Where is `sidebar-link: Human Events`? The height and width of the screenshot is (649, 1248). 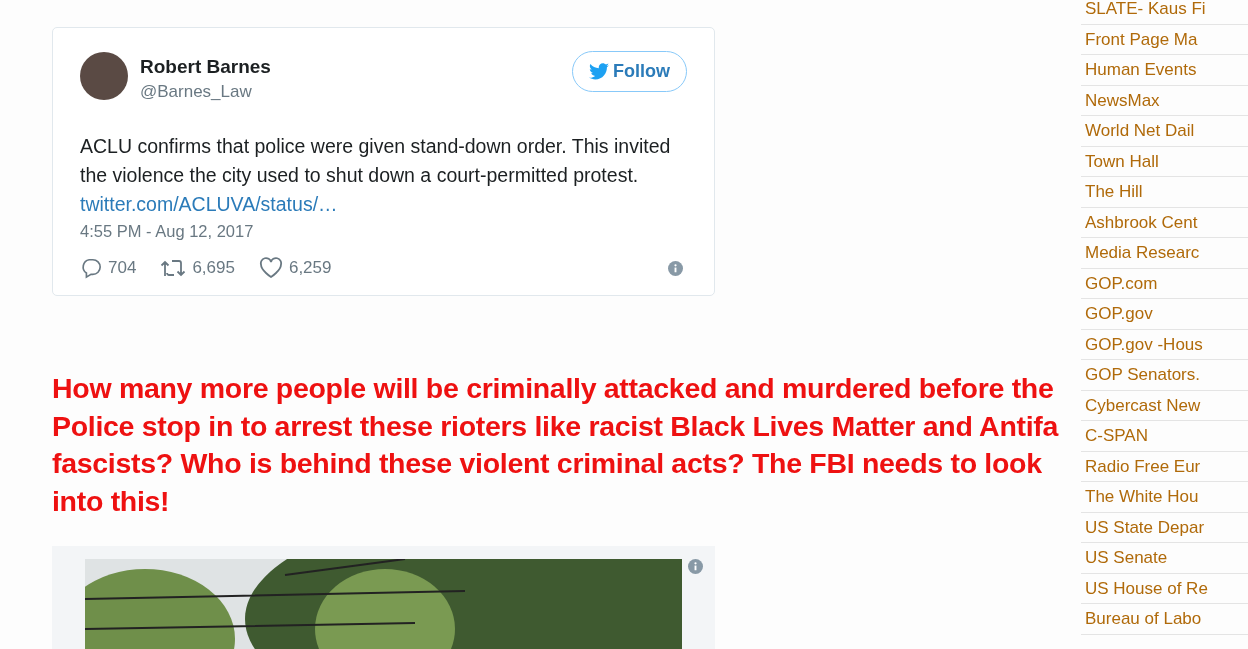 sidebar-link: Human Events is located at coordinates (1164, 70).